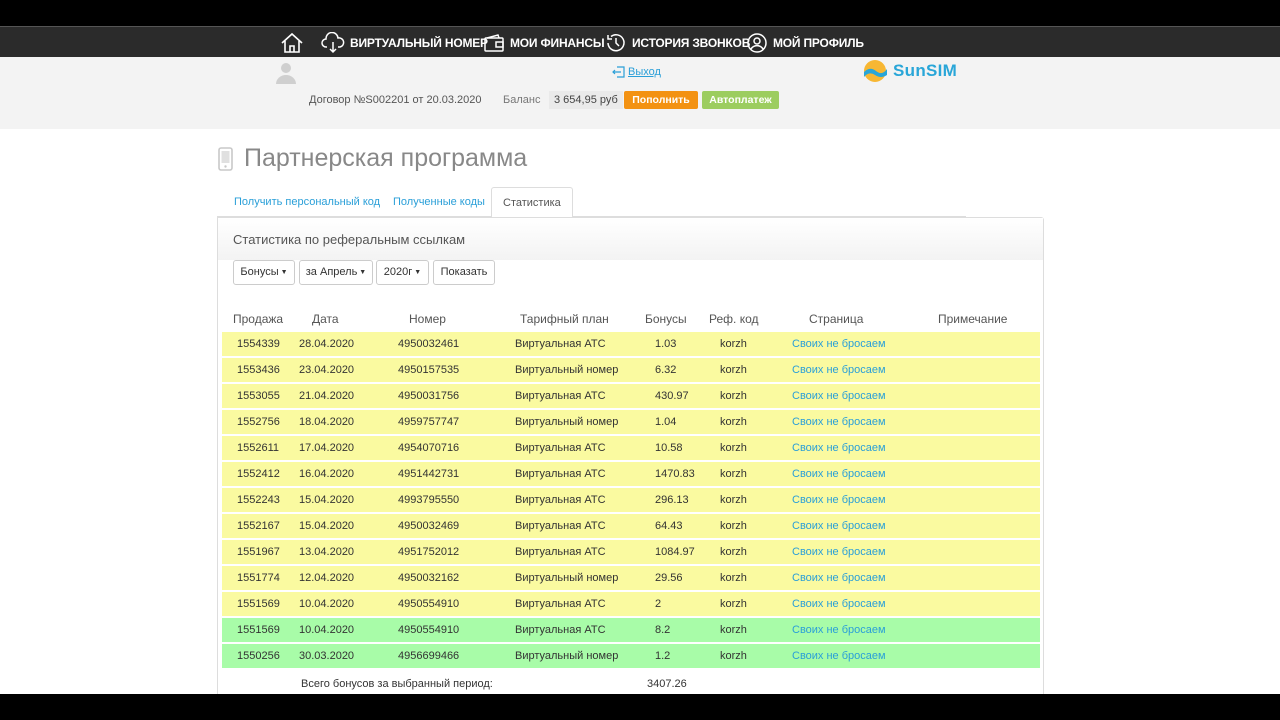 The image size is (1280, 720). What do you see at coordinates (427, 319) in the screenshot?
I see `column-header: Номер` at bounding box center [427, 319].